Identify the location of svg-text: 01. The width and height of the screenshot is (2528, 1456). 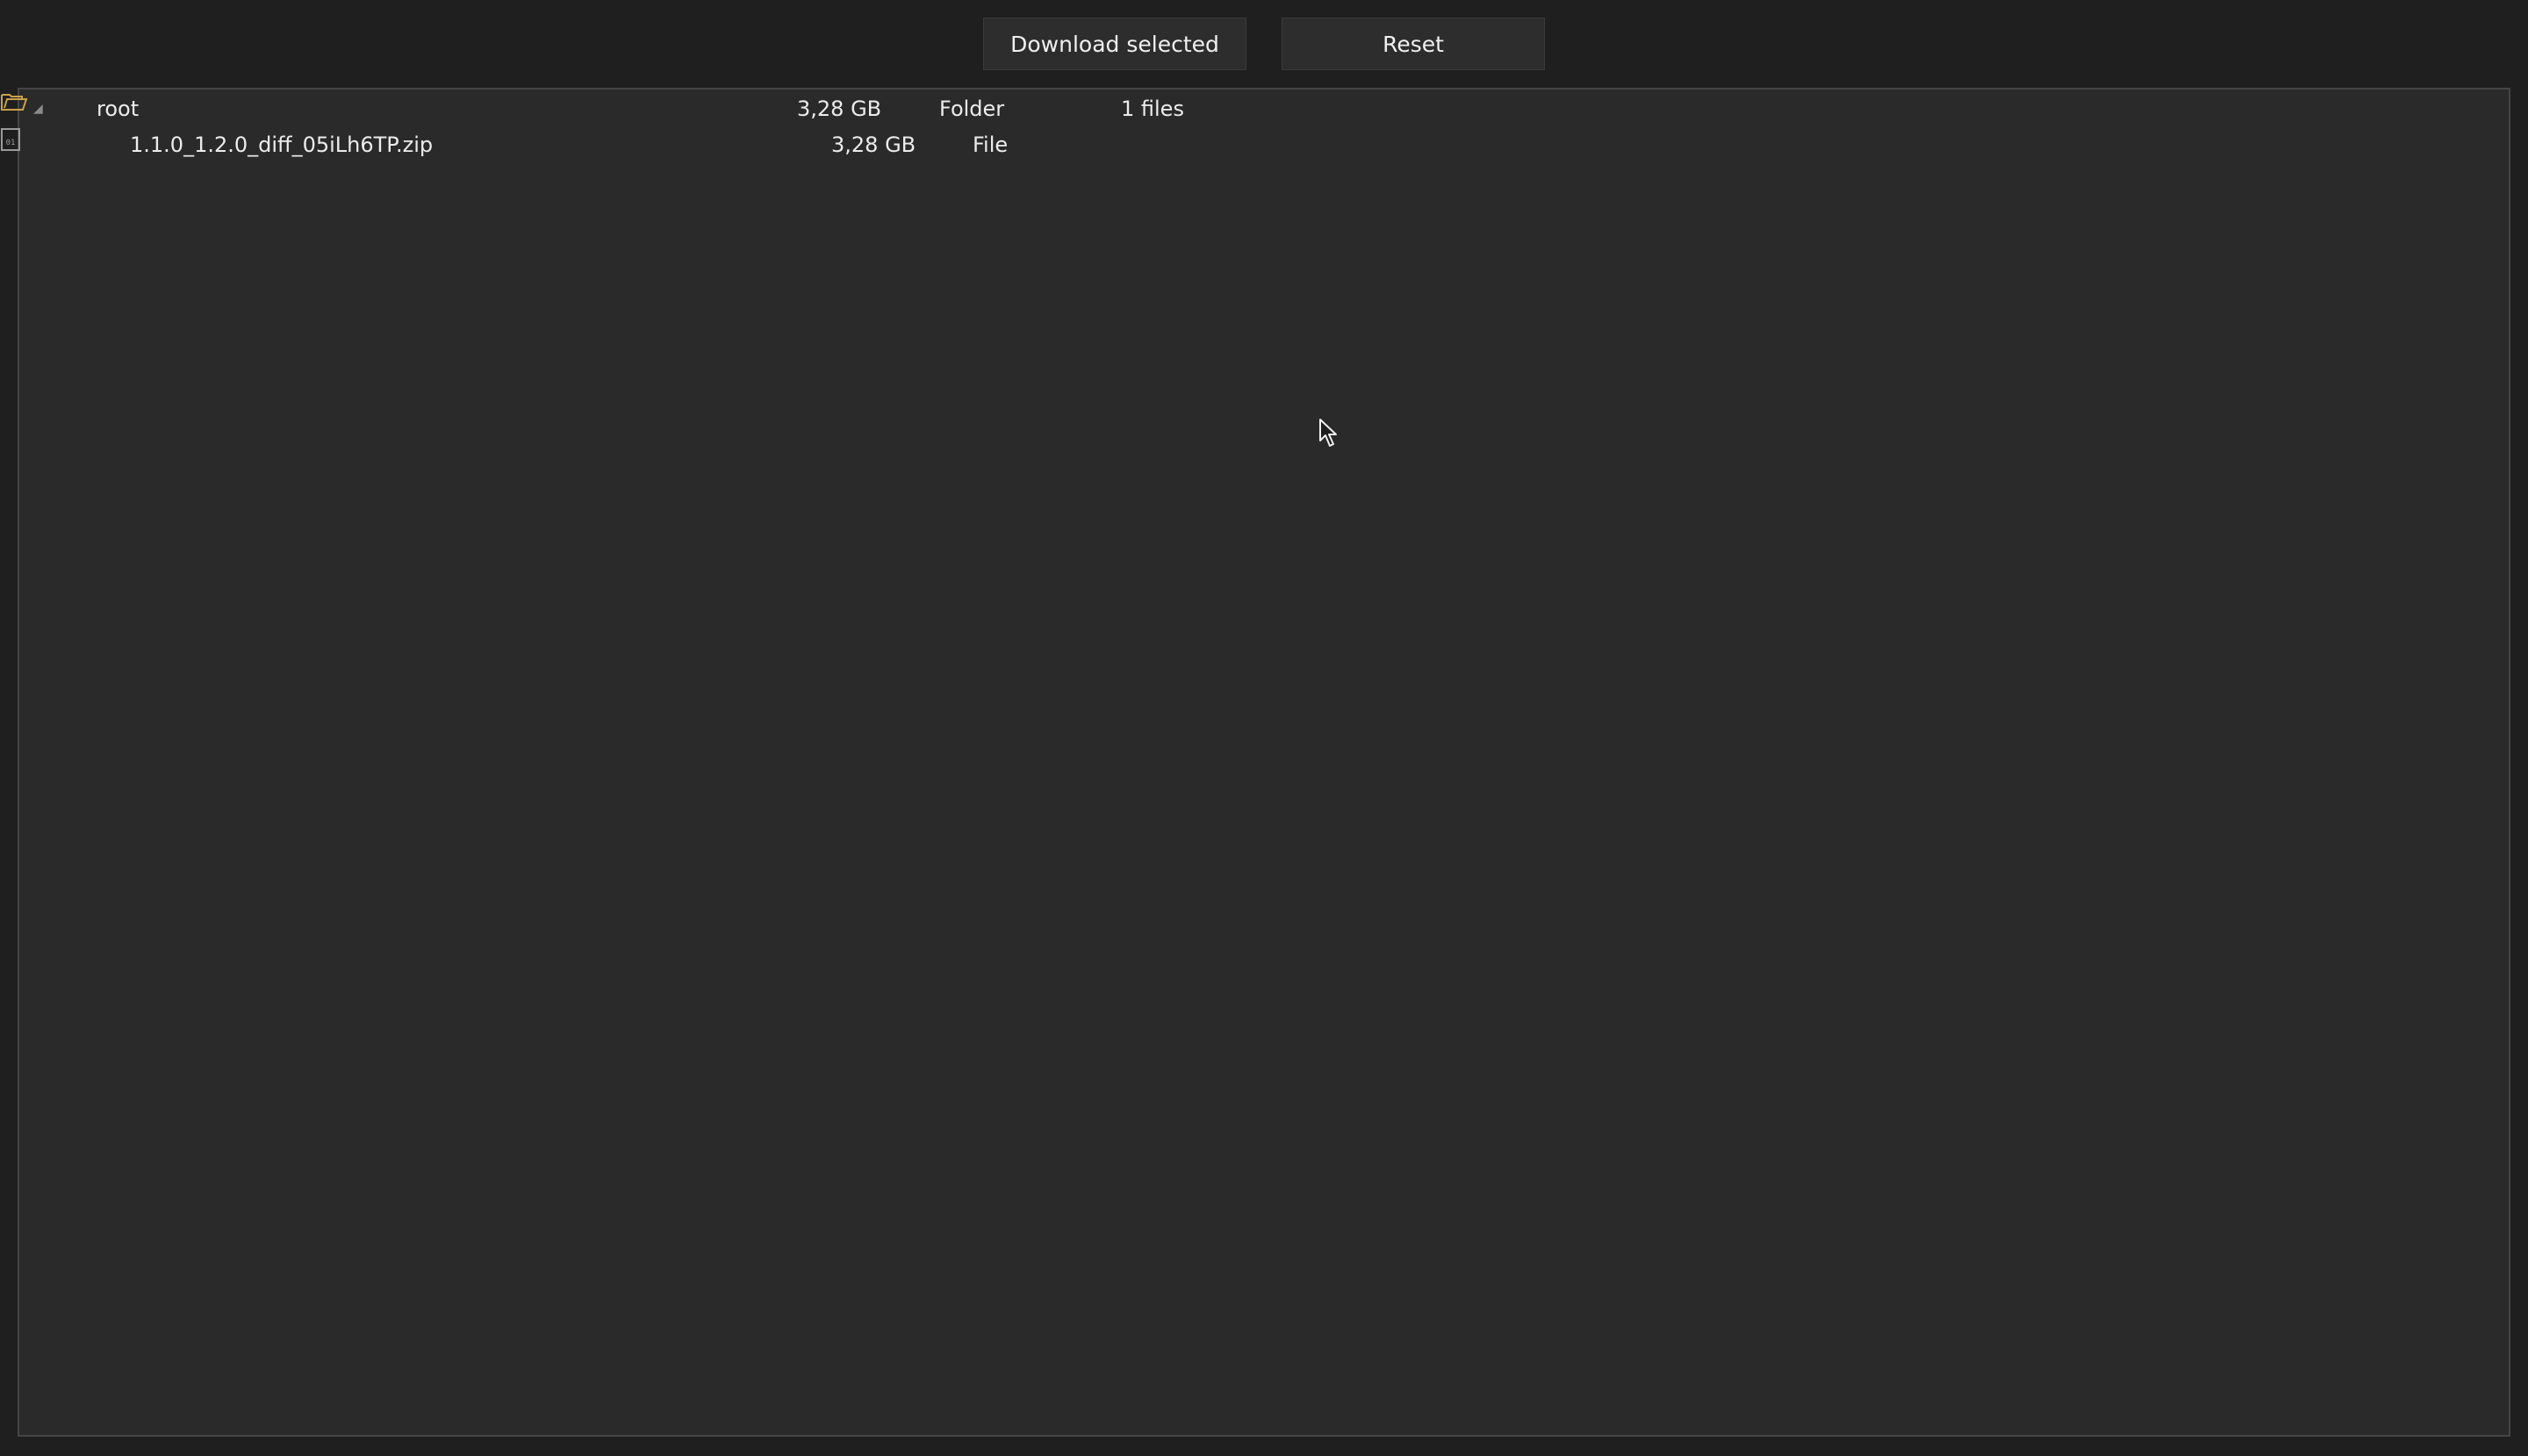
(11, 143).